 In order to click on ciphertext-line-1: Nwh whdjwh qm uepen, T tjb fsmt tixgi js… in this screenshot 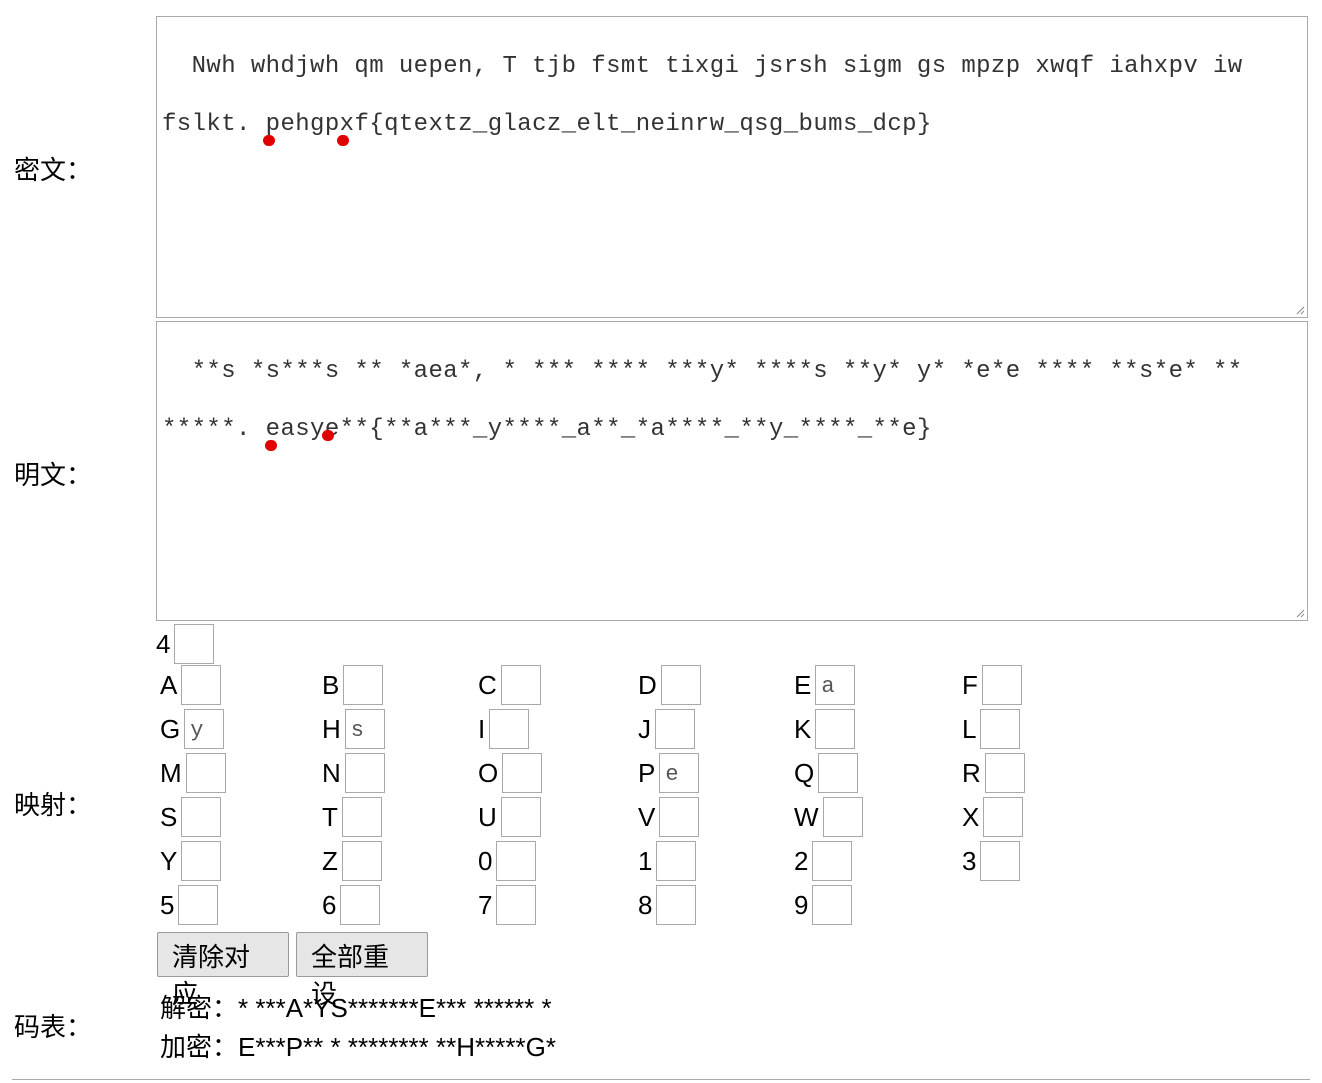, I will do `click(717, 66)`.